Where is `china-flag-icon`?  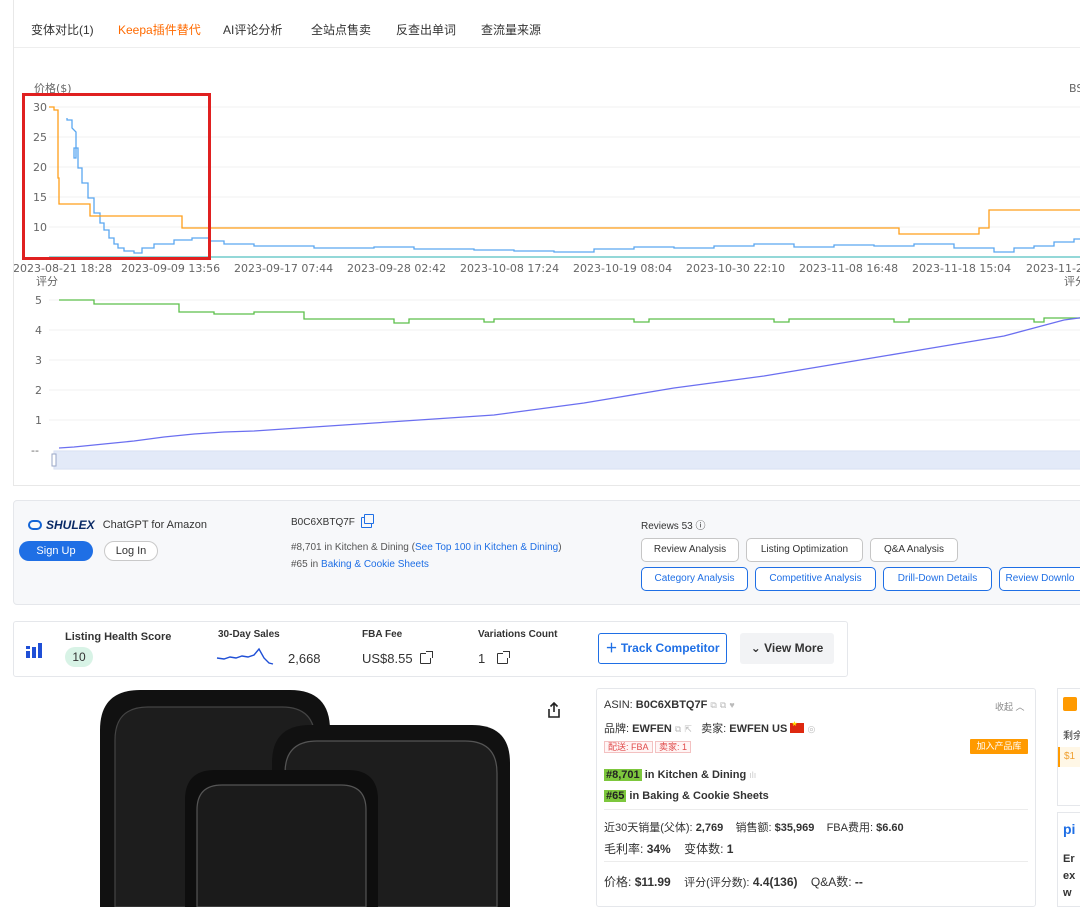
china-flag-icon is located at coordinates (797, 726).